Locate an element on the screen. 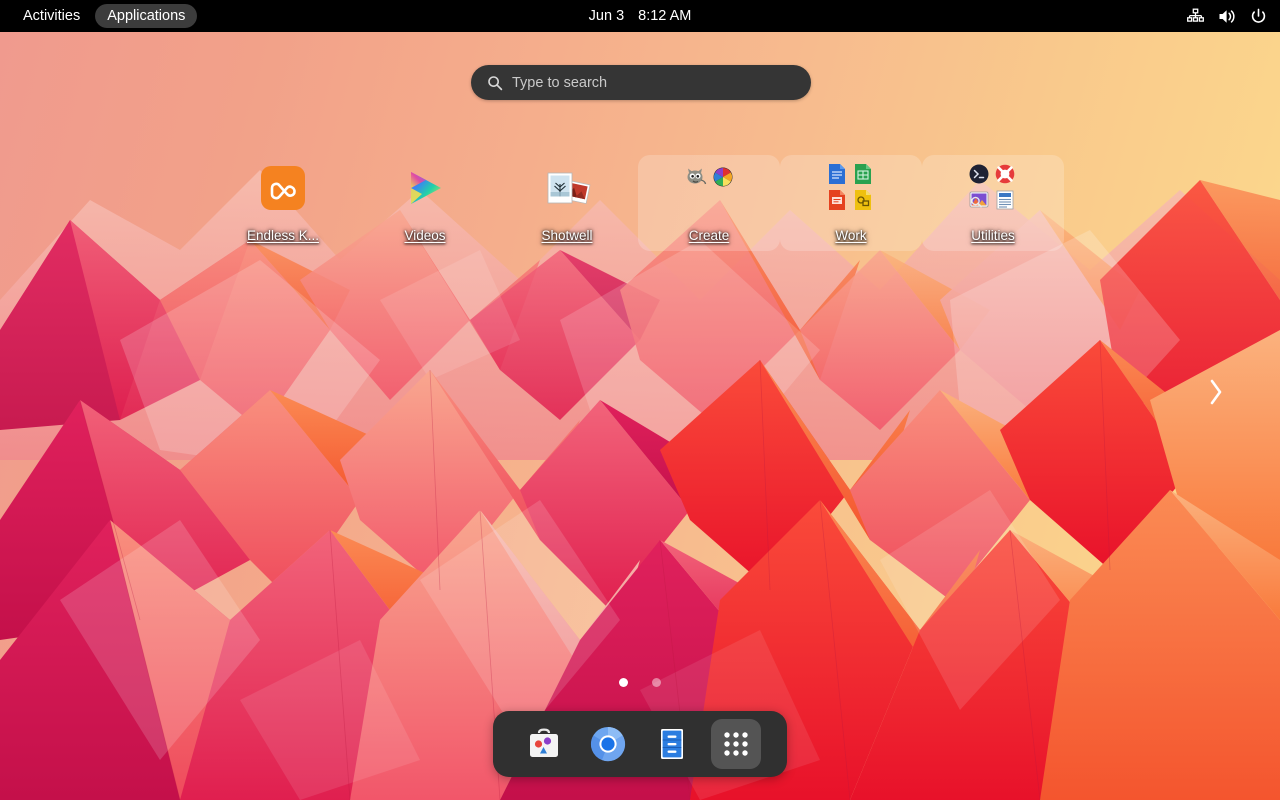 The width and height of the screenshot is (1280, 800). app-grid-icon is located at coordinates (736, 744).